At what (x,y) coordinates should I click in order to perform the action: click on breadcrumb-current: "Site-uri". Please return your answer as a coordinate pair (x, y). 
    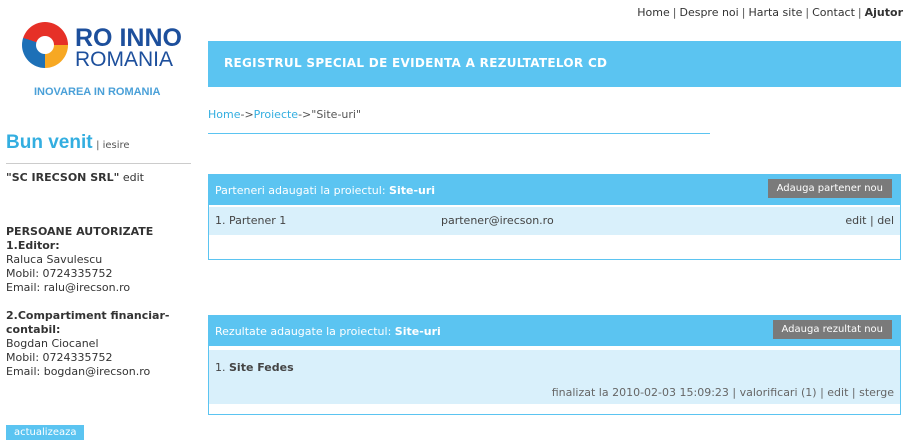
    Looking at the image, I should click on (336, 114).